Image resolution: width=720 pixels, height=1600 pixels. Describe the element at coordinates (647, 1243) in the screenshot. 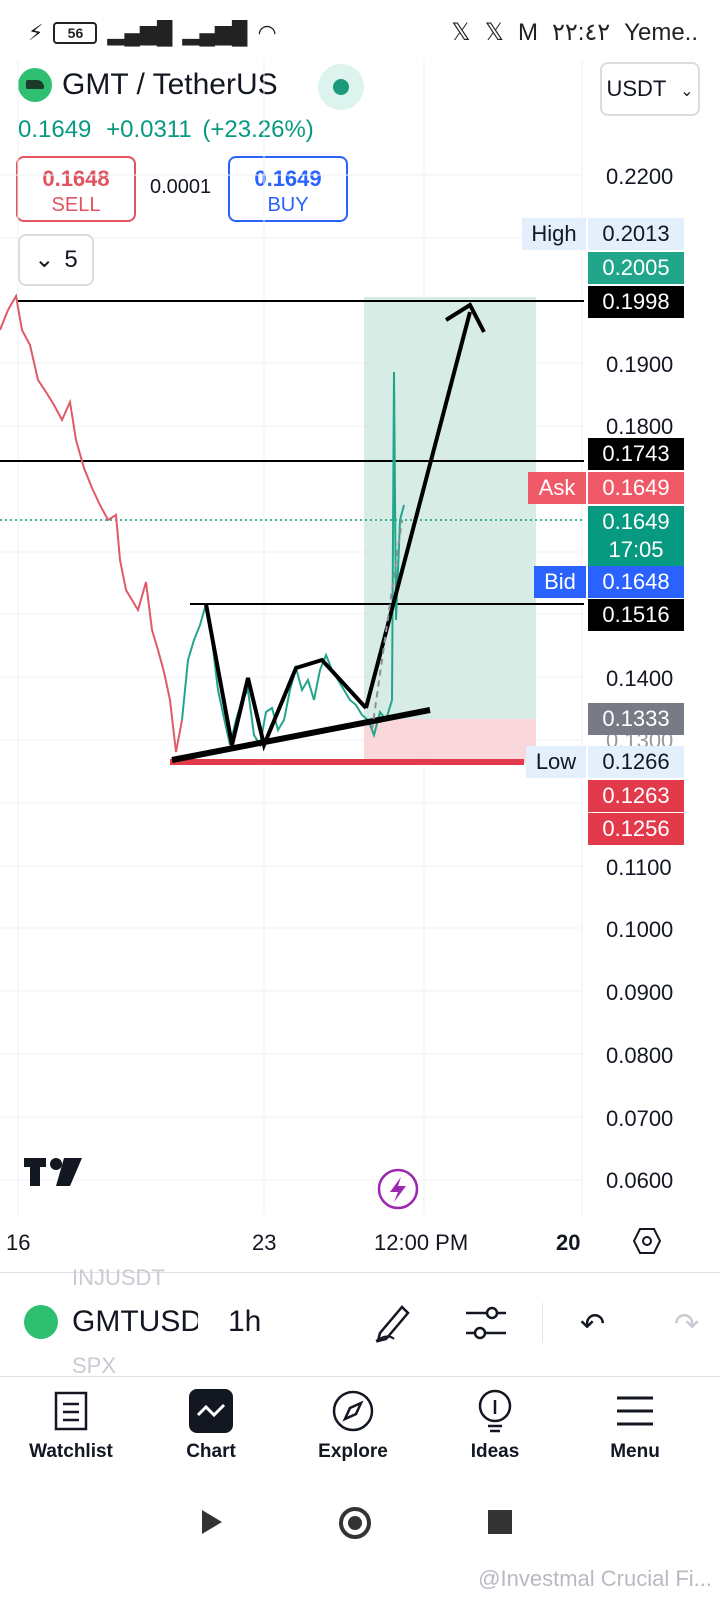

I see `settings-hexagon-icon` at that location.